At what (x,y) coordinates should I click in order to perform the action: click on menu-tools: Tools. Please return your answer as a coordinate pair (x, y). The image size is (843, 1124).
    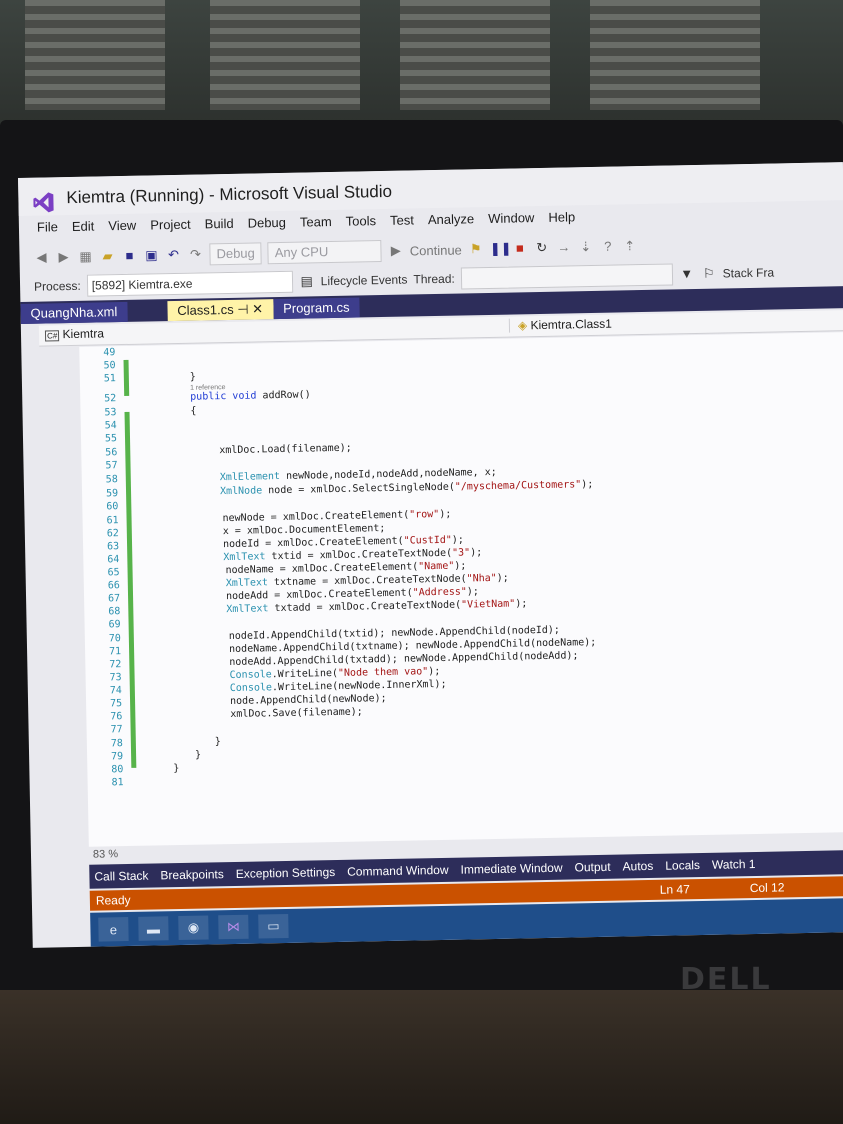
    Looking at the image, I should click on (364, 221).